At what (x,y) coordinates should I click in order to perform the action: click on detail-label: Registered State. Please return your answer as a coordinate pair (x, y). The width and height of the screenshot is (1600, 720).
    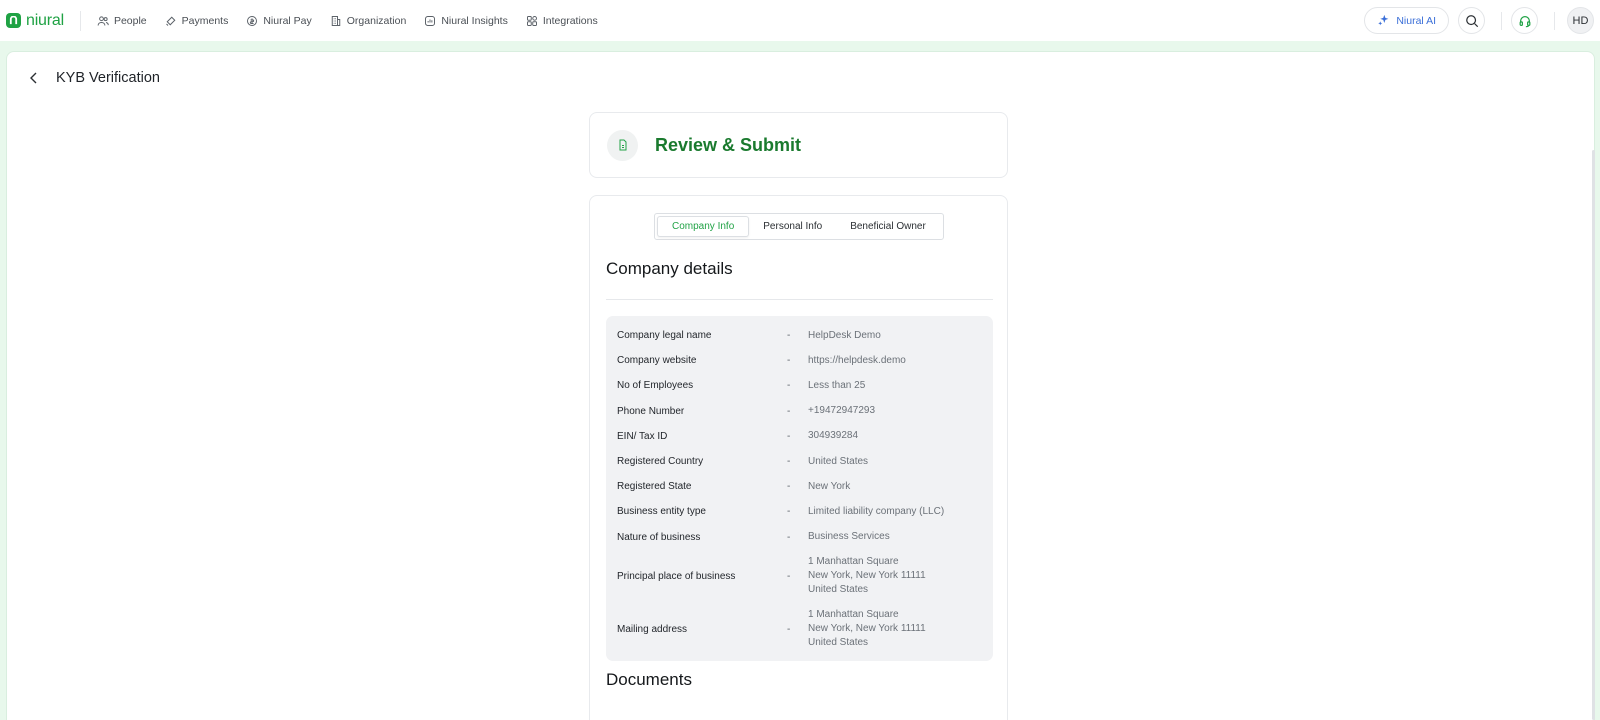
    Looking at the image, I should click on (654, 487).